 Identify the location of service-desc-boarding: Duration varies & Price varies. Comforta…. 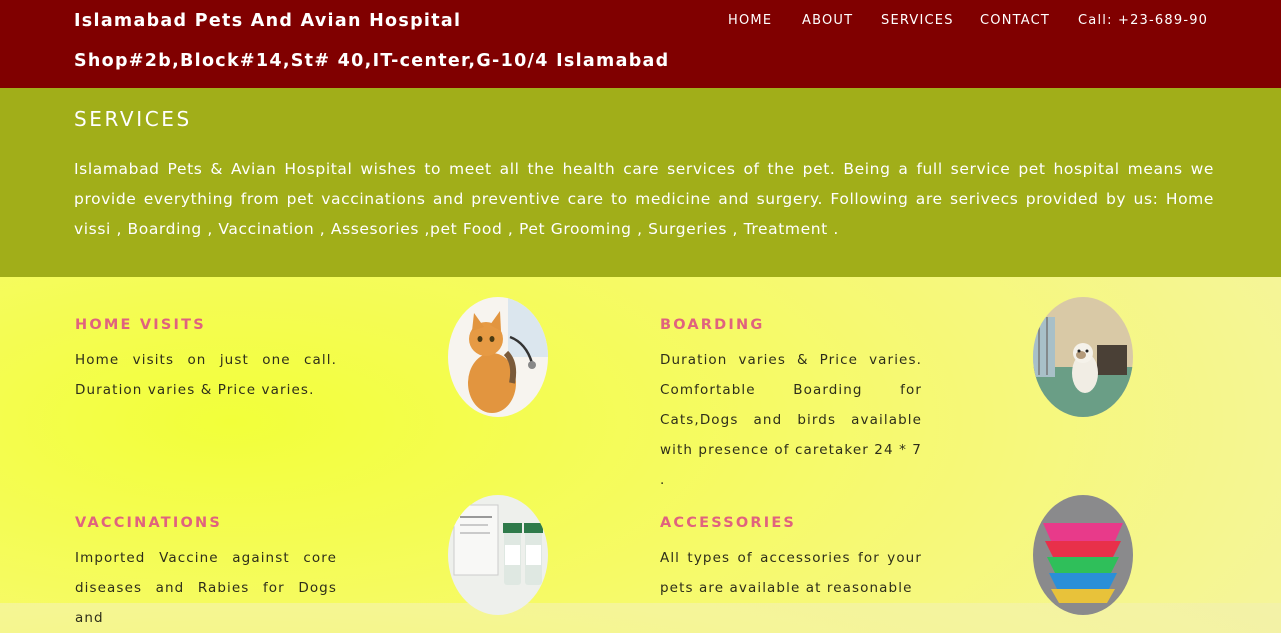
(791, 420).